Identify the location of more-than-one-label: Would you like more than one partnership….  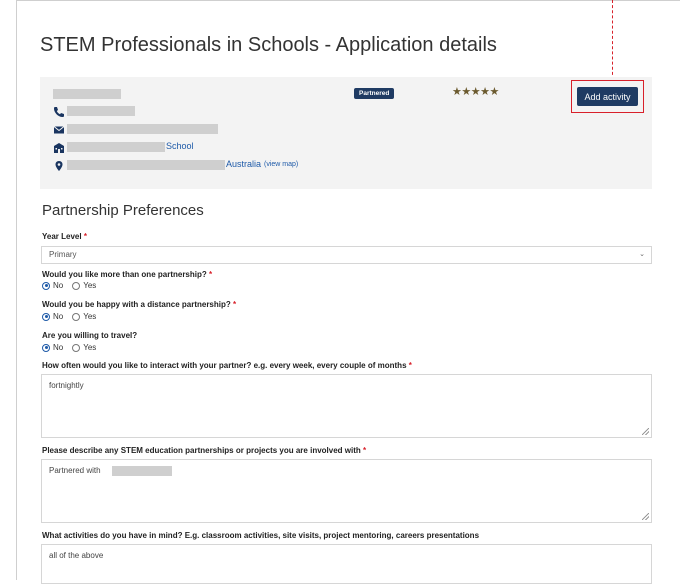
(127, 274).